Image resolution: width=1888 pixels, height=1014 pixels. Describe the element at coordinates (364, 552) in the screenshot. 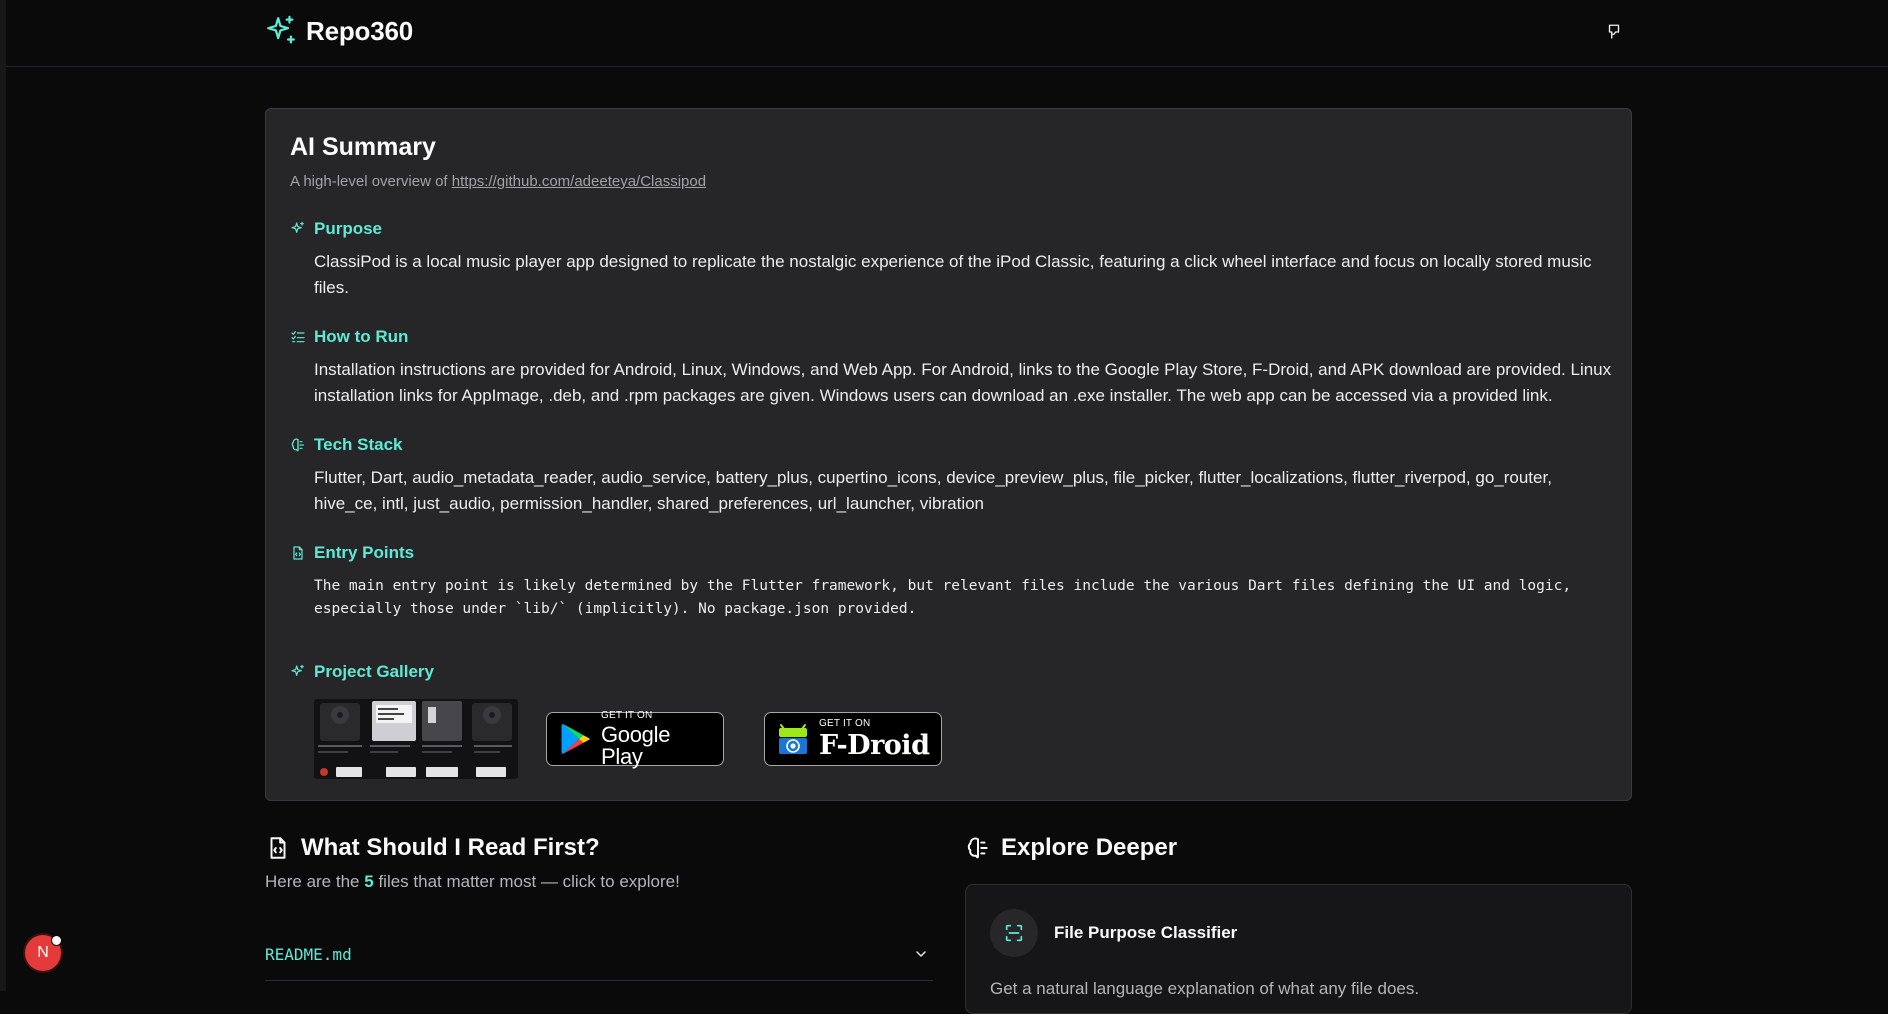

I see `section-title: Entry Points` at that location.